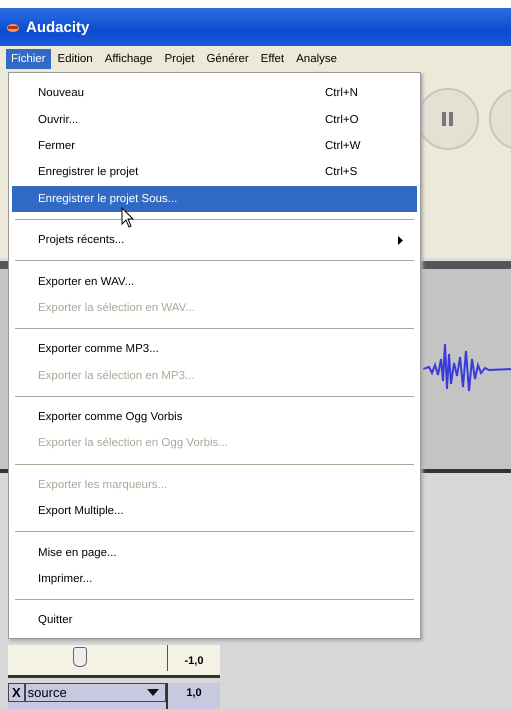  Describe the element at coordinates (194, 693) in the screenshot. I see `scale-label: 1,0` at that location.